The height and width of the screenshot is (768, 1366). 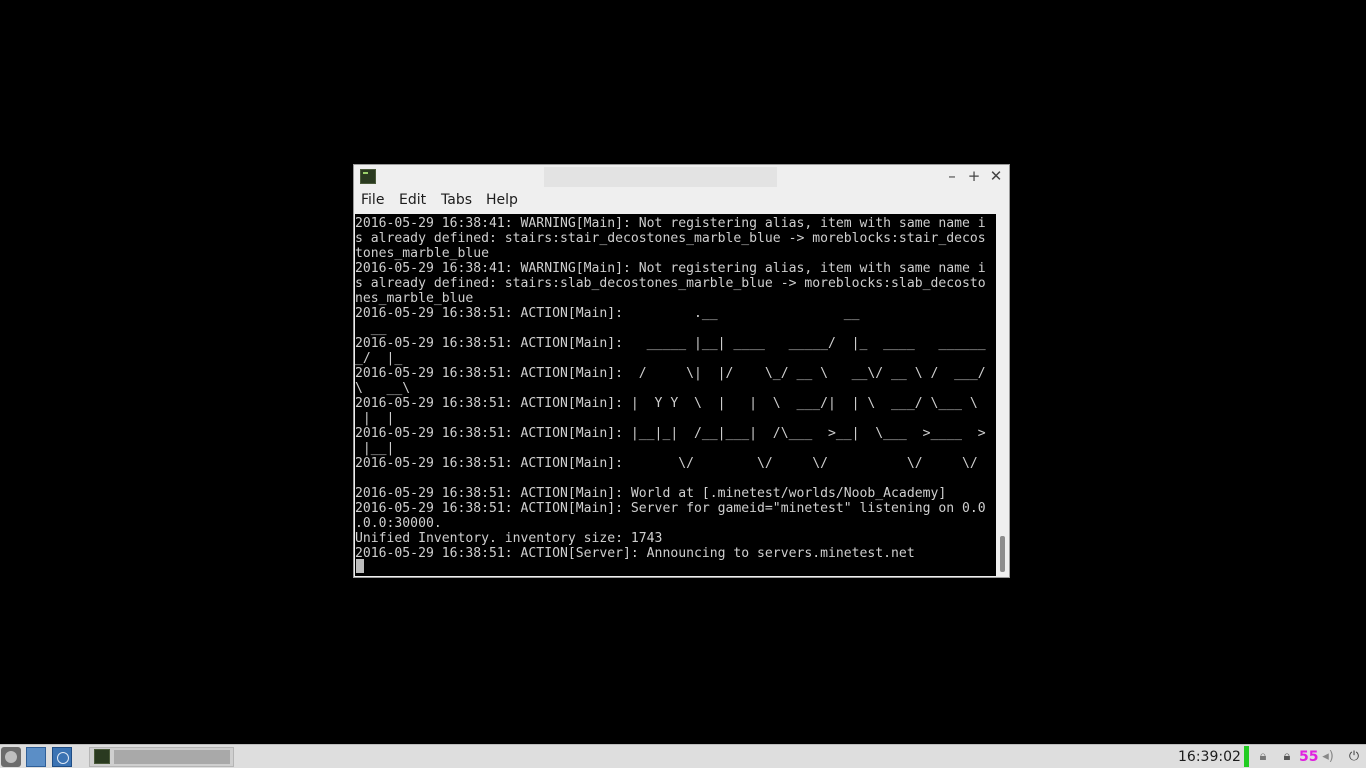 I want to click on start-menu-icon, so click(x=11, y=757).